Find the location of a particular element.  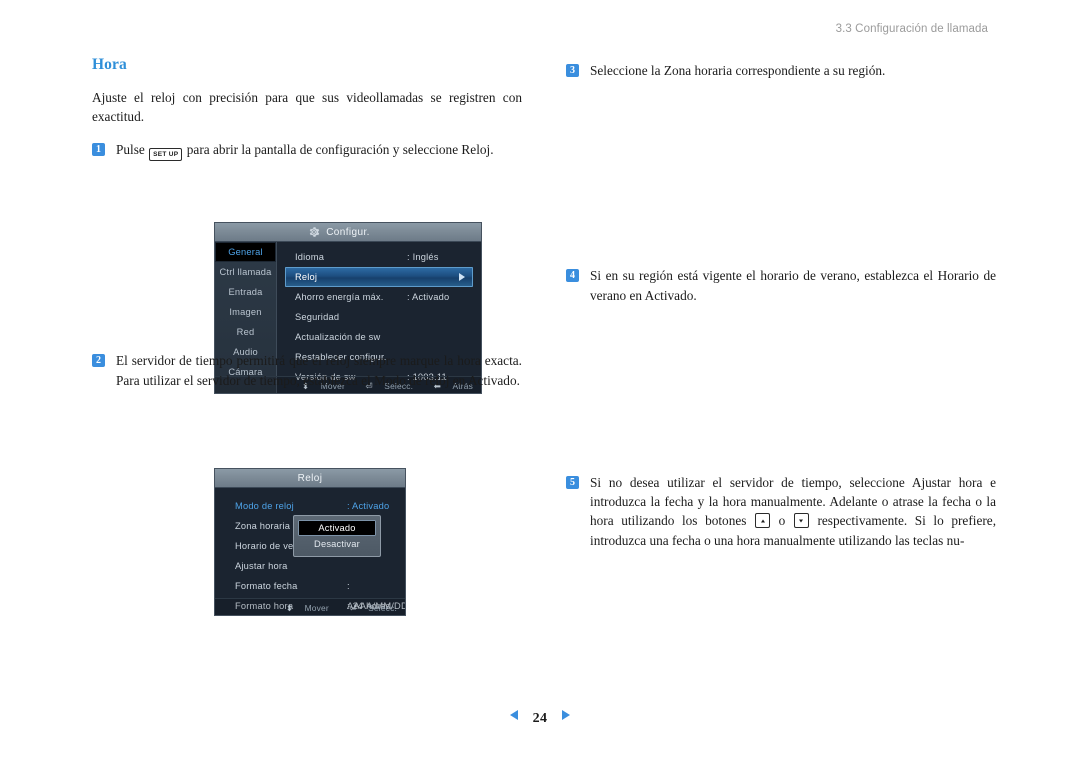

clock-row-ajustar-hora-label: Ajustar hora is located at coordinates (261, 566).